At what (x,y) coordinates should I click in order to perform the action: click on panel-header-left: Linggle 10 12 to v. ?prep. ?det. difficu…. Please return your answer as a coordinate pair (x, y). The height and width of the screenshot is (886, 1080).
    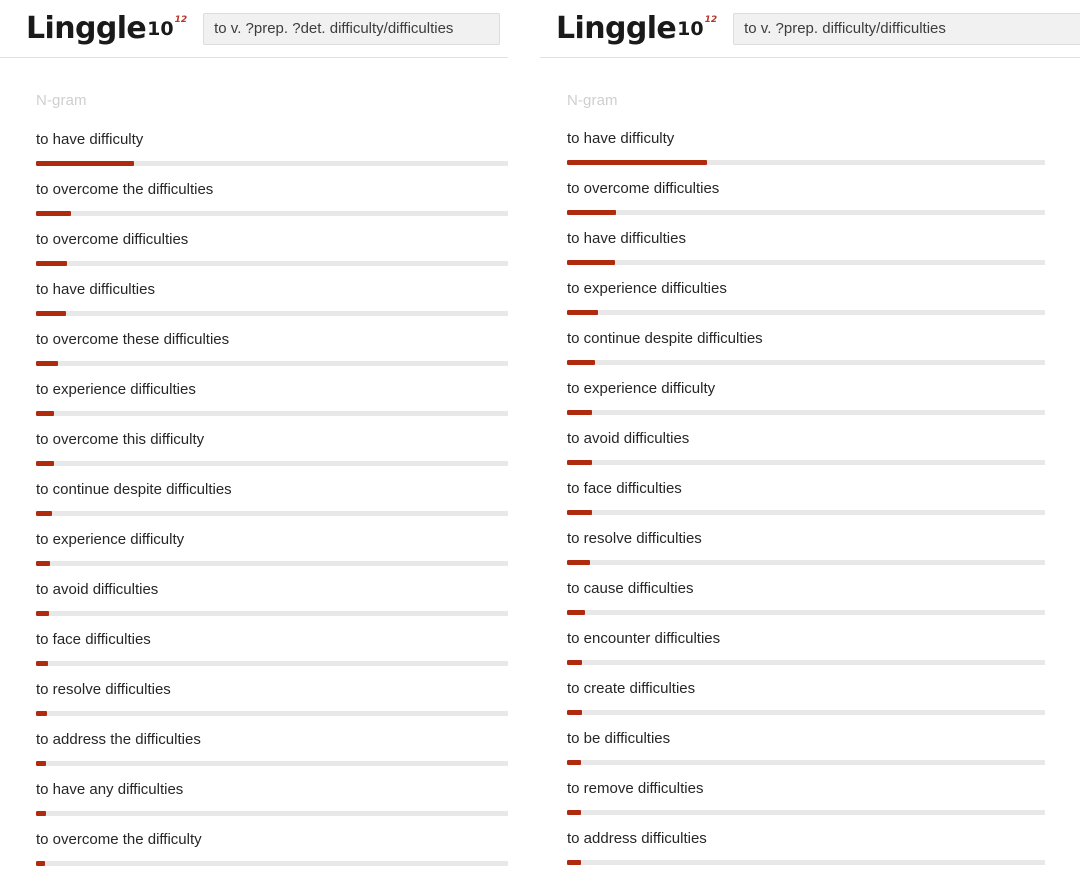
    Looking at the image, I should click on (254, 29).